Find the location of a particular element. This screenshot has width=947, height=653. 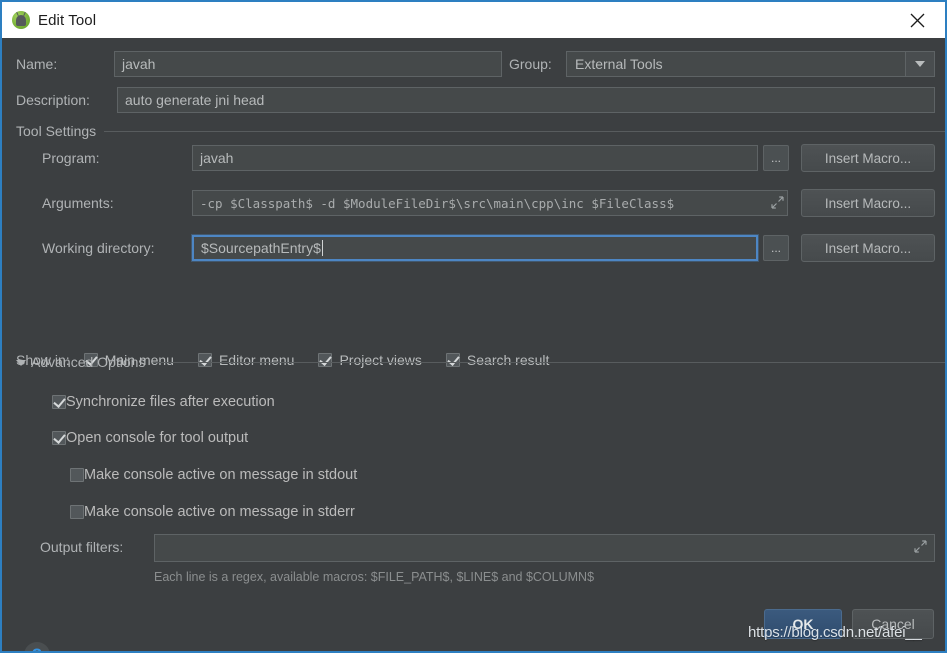

name-group-row: Name: javah Group: External Tools is located at coordinates (474, 66).